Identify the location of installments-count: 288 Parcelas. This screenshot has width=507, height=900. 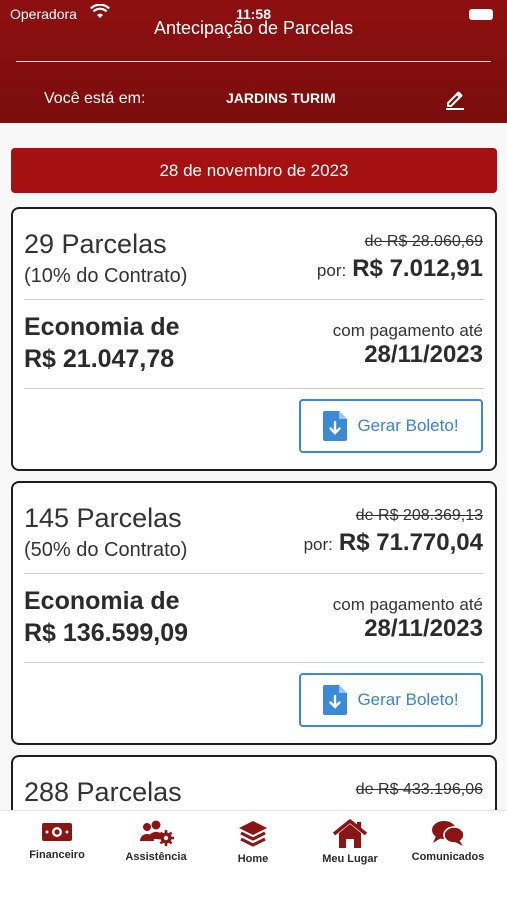
(103, 792).